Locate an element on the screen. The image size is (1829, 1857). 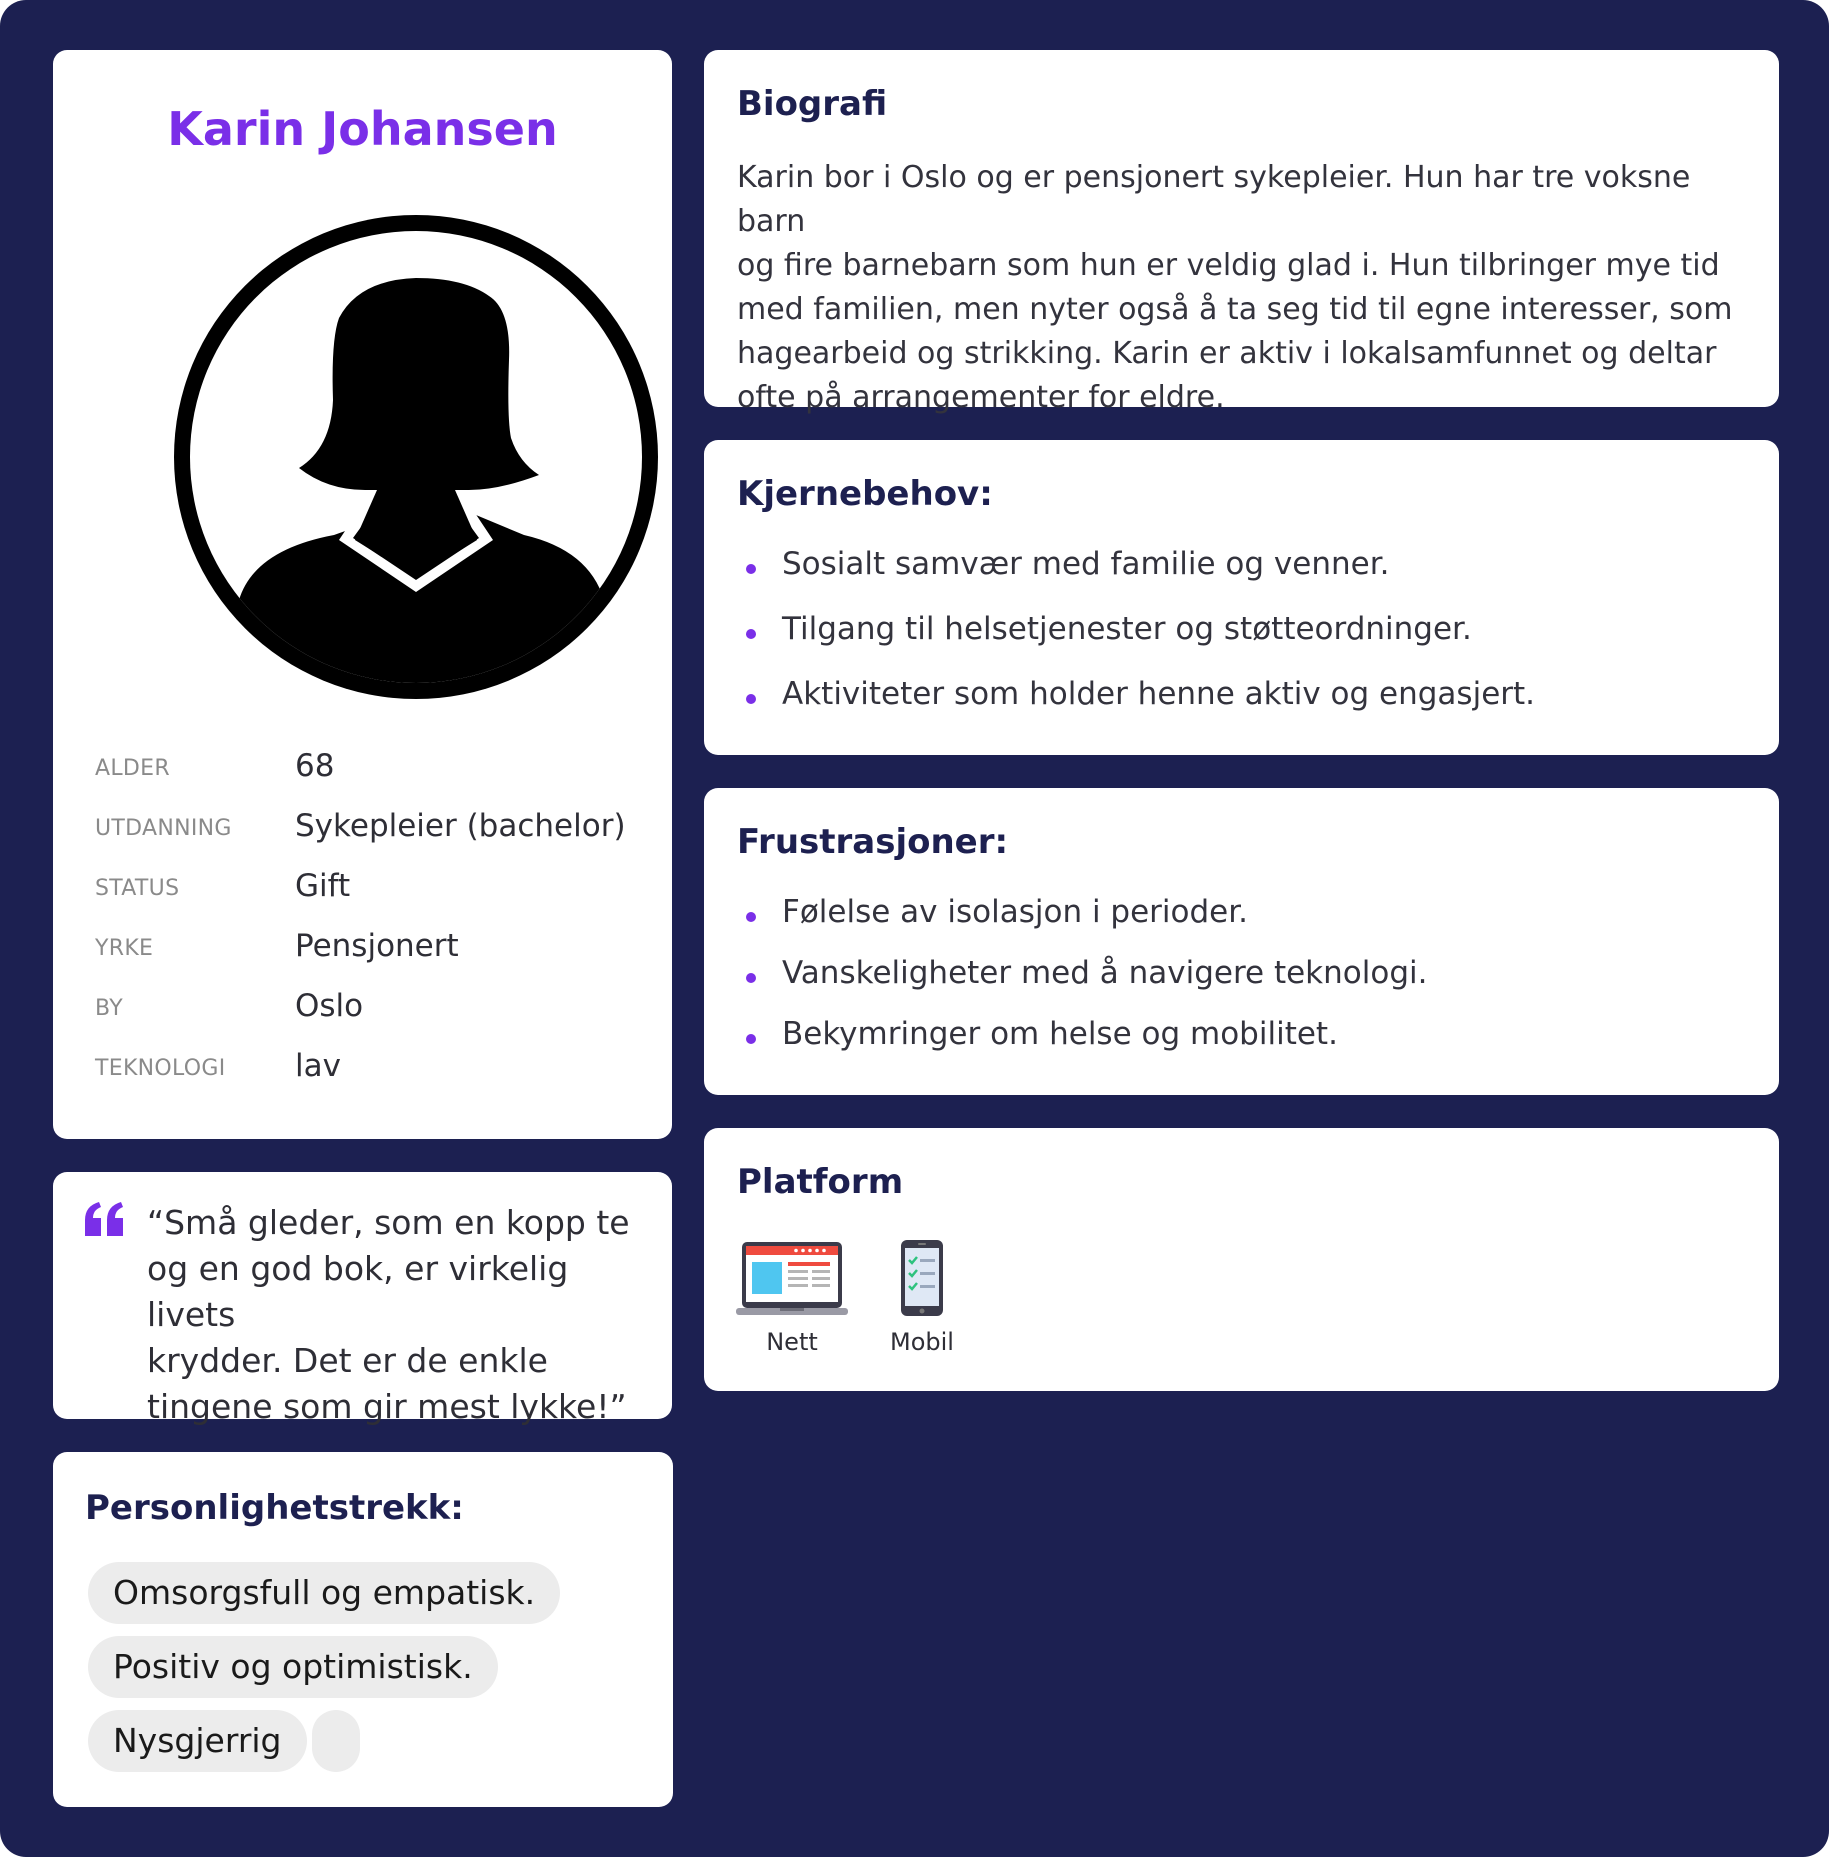
quote-line: krydder. Det er de enkle is located at coordinates (347, 1360).